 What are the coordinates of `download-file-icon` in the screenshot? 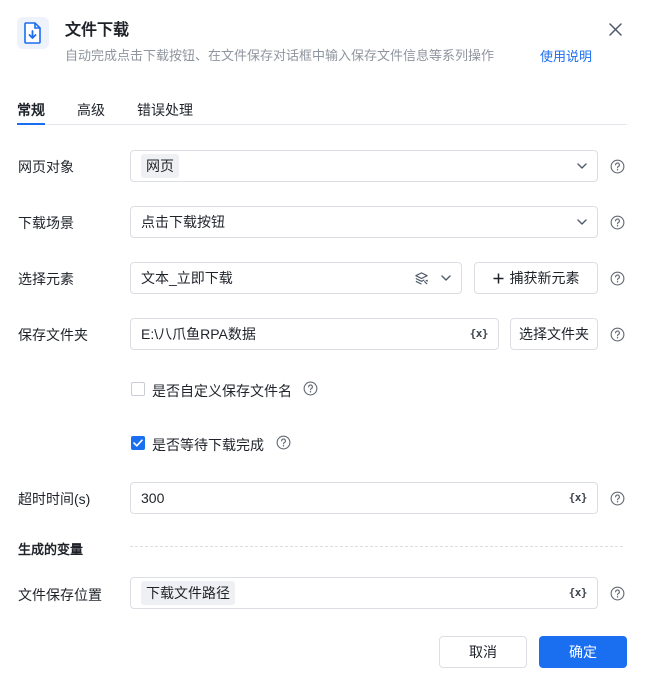 It's located at (33, 33).